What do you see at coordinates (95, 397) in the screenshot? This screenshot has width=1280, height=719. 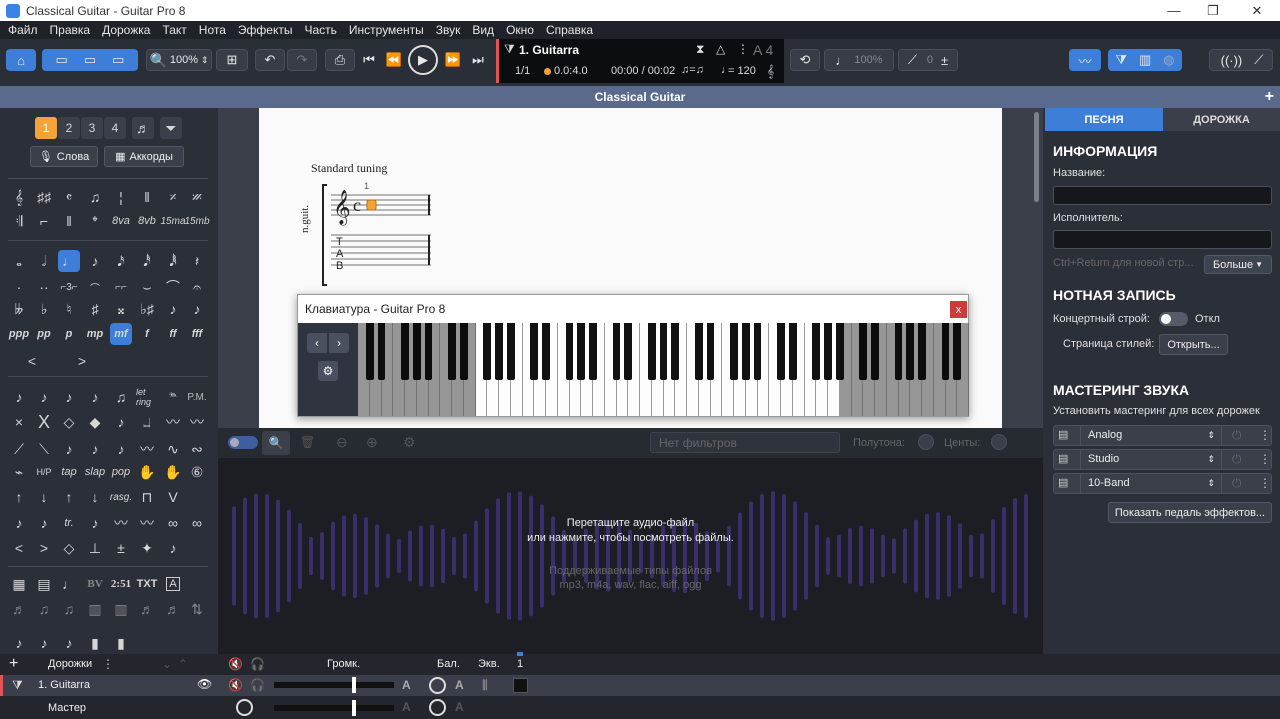 I see `vibrato-icon: ♪` at bounding box center [95, 397].